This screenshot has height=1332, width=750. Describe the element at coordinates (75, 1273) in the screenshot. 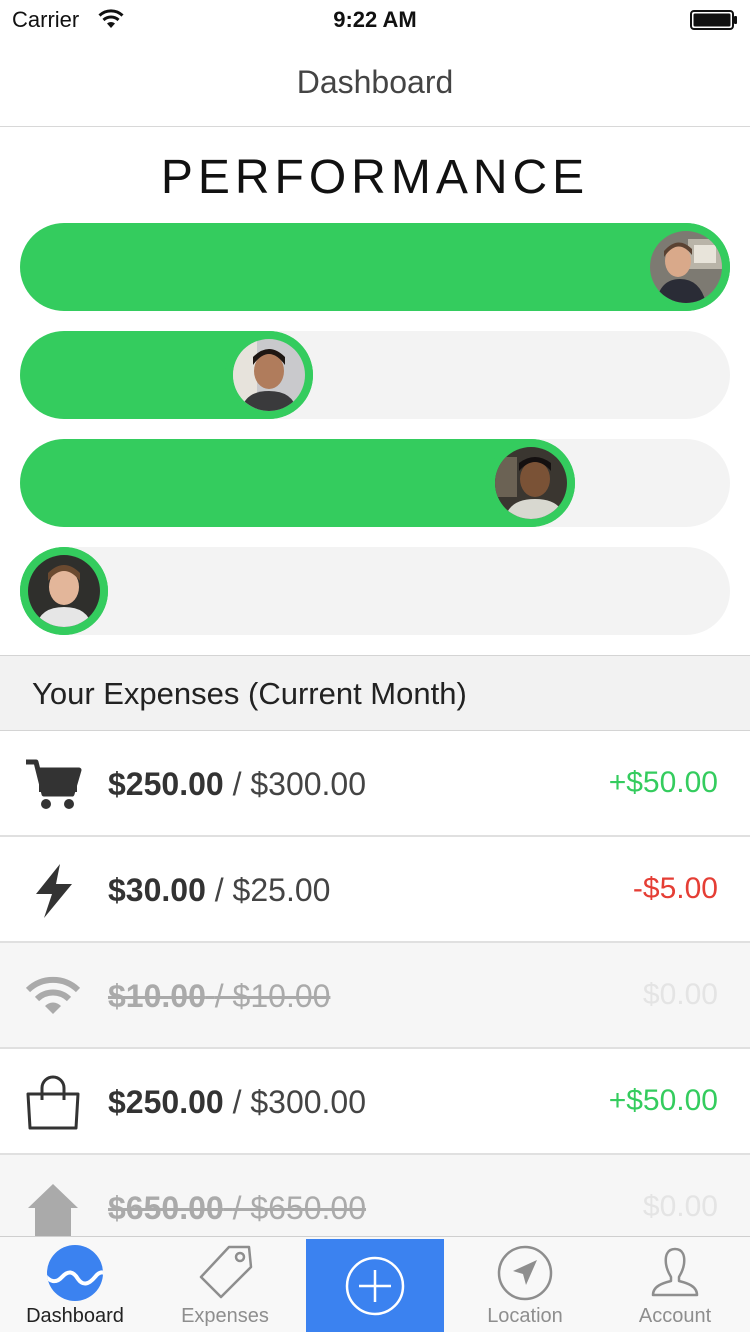

I see `wave-circle-icon` at that location.